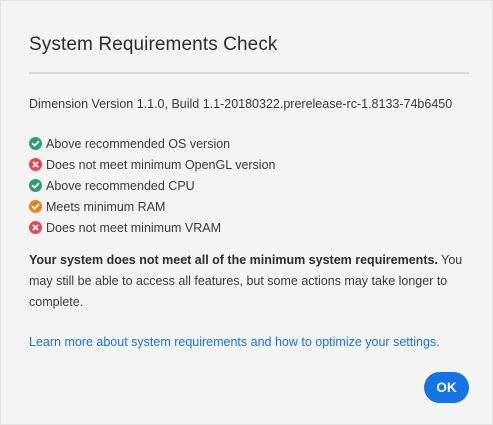 This screenshot has height=425, width=493. I want to click on check-label: Above recommended OS version, so click(138, 143).